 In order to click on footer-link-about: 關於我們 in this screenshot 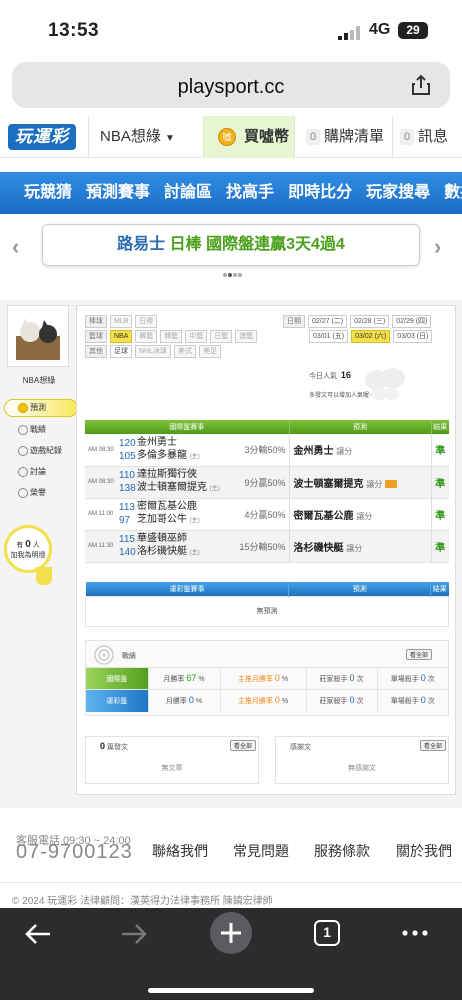, I will do `click(424, 851)`.